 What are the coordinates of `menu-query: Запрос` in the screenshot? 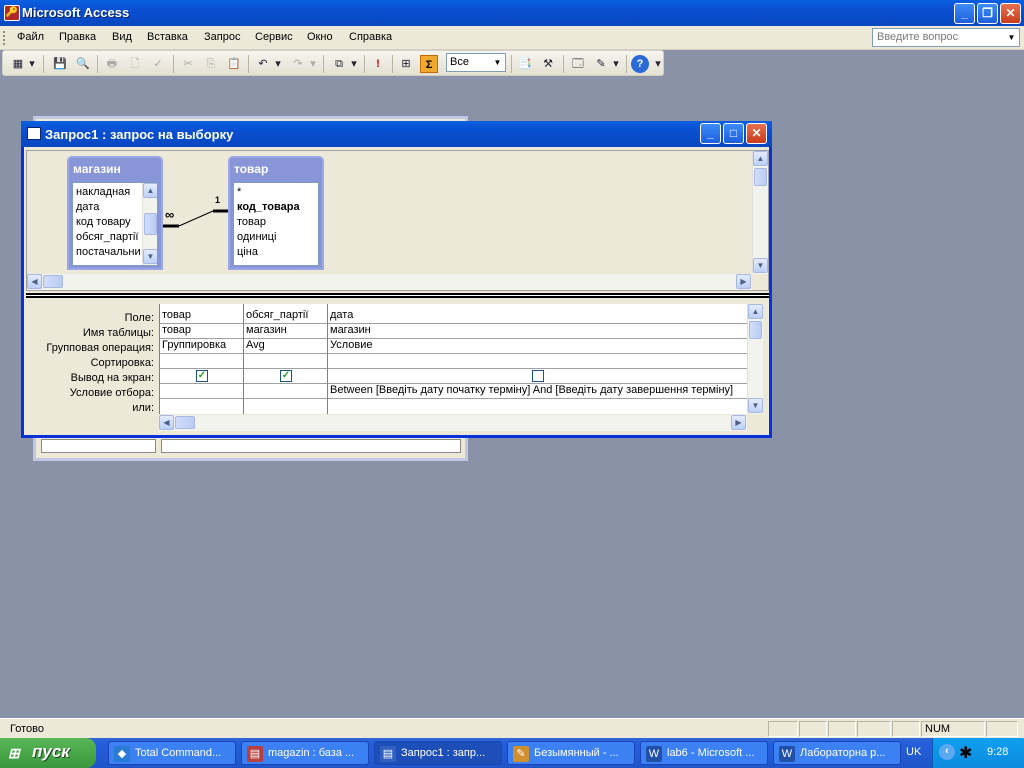 It's located at (222, 37).